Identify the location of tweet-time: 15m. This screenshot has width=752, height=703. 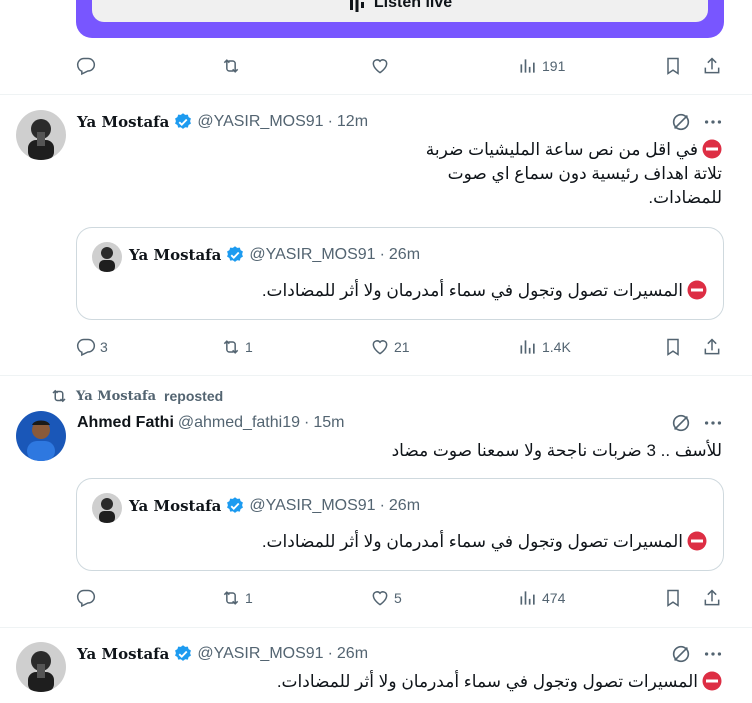
(328, 423).